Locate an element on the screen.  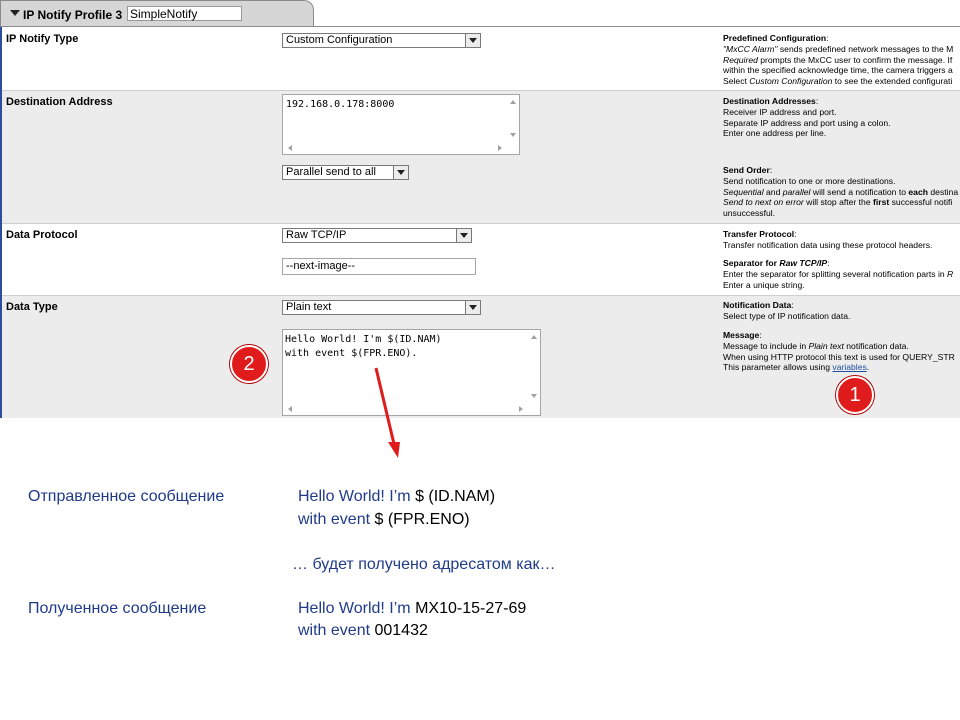
help-text: each is located at coordinates (918, 191).